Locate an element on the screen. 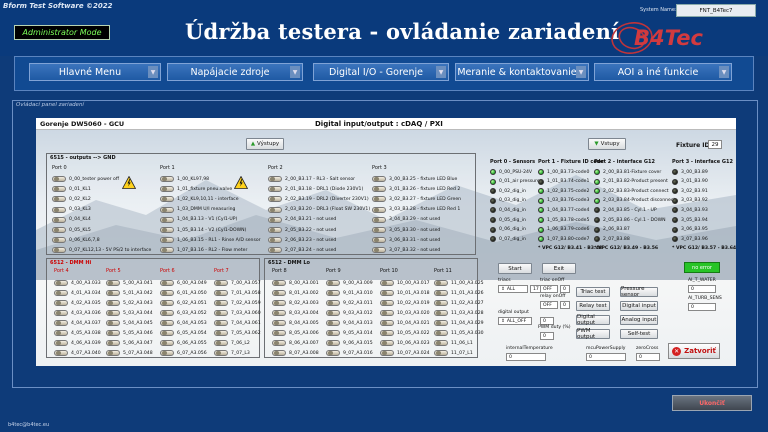  outputs-button: ▲ Výstupy is located at coordinates (265, 144).